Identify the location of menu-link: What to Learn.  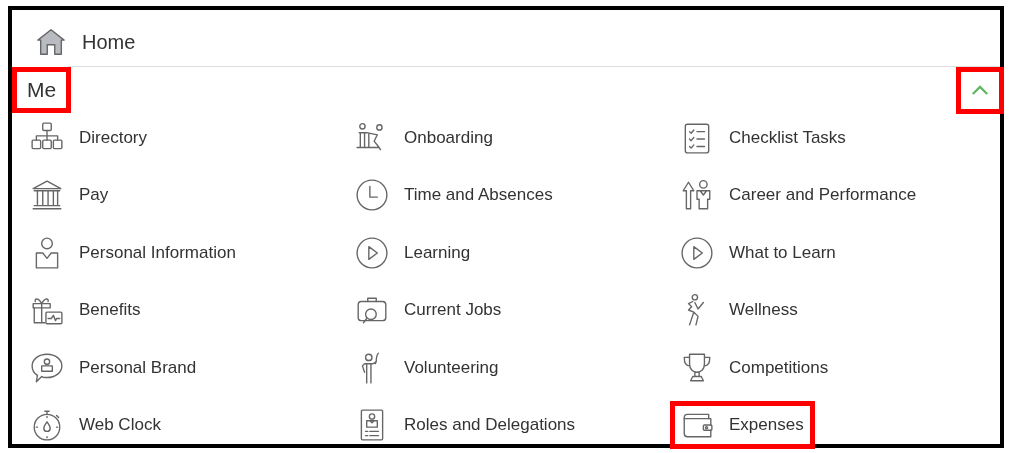
(782, 252).